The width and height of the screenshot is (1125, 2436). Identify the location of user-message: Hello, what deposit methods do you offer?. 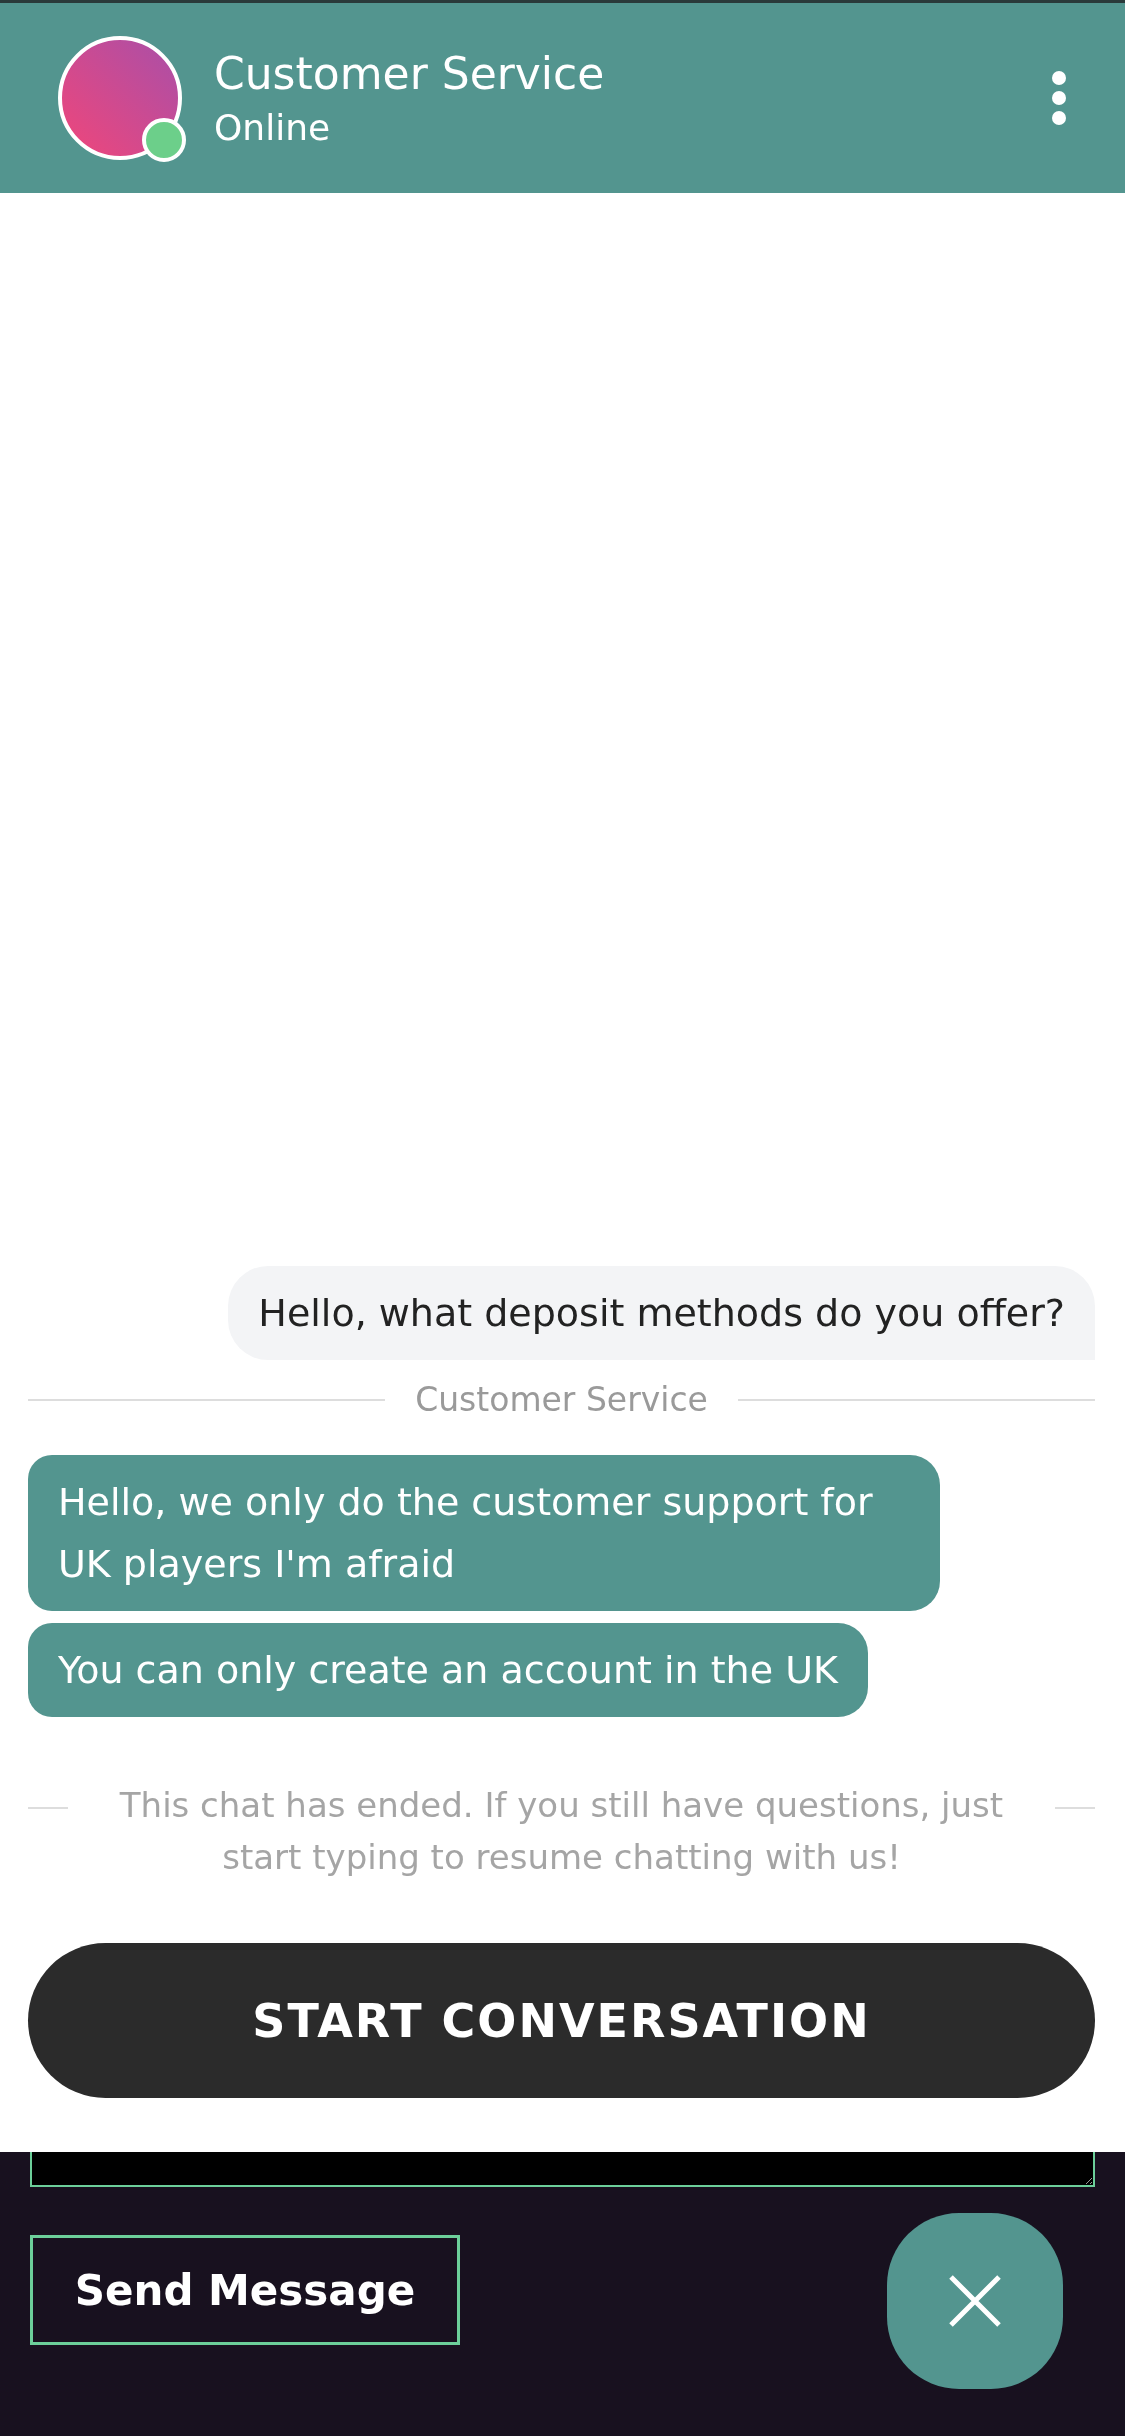
(661, 1313).